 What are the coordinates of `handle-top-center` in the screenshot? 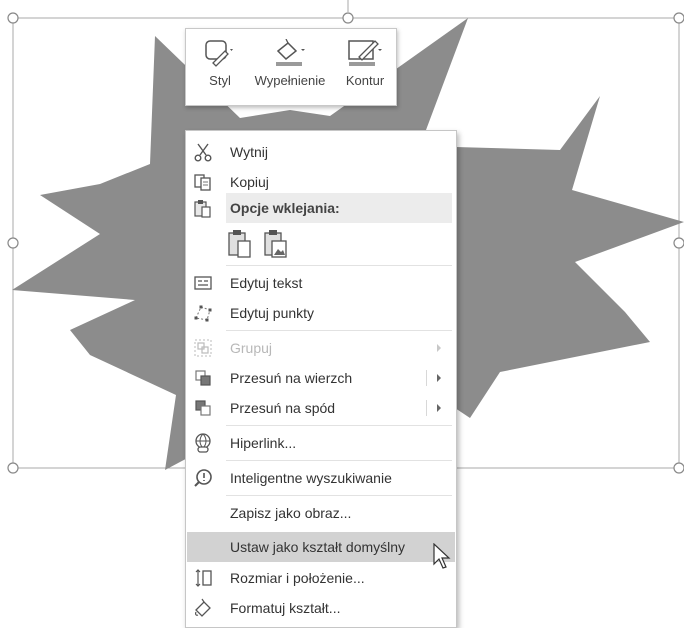 It's located at (348, 18).